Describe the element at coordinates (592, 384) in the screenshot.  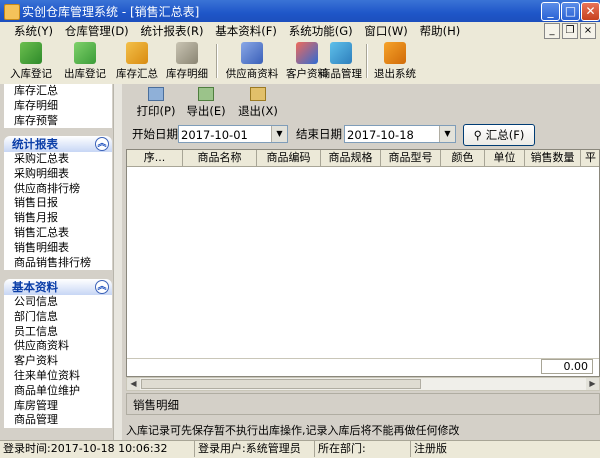
I see `scroll-right-icon: ▶` at that location.